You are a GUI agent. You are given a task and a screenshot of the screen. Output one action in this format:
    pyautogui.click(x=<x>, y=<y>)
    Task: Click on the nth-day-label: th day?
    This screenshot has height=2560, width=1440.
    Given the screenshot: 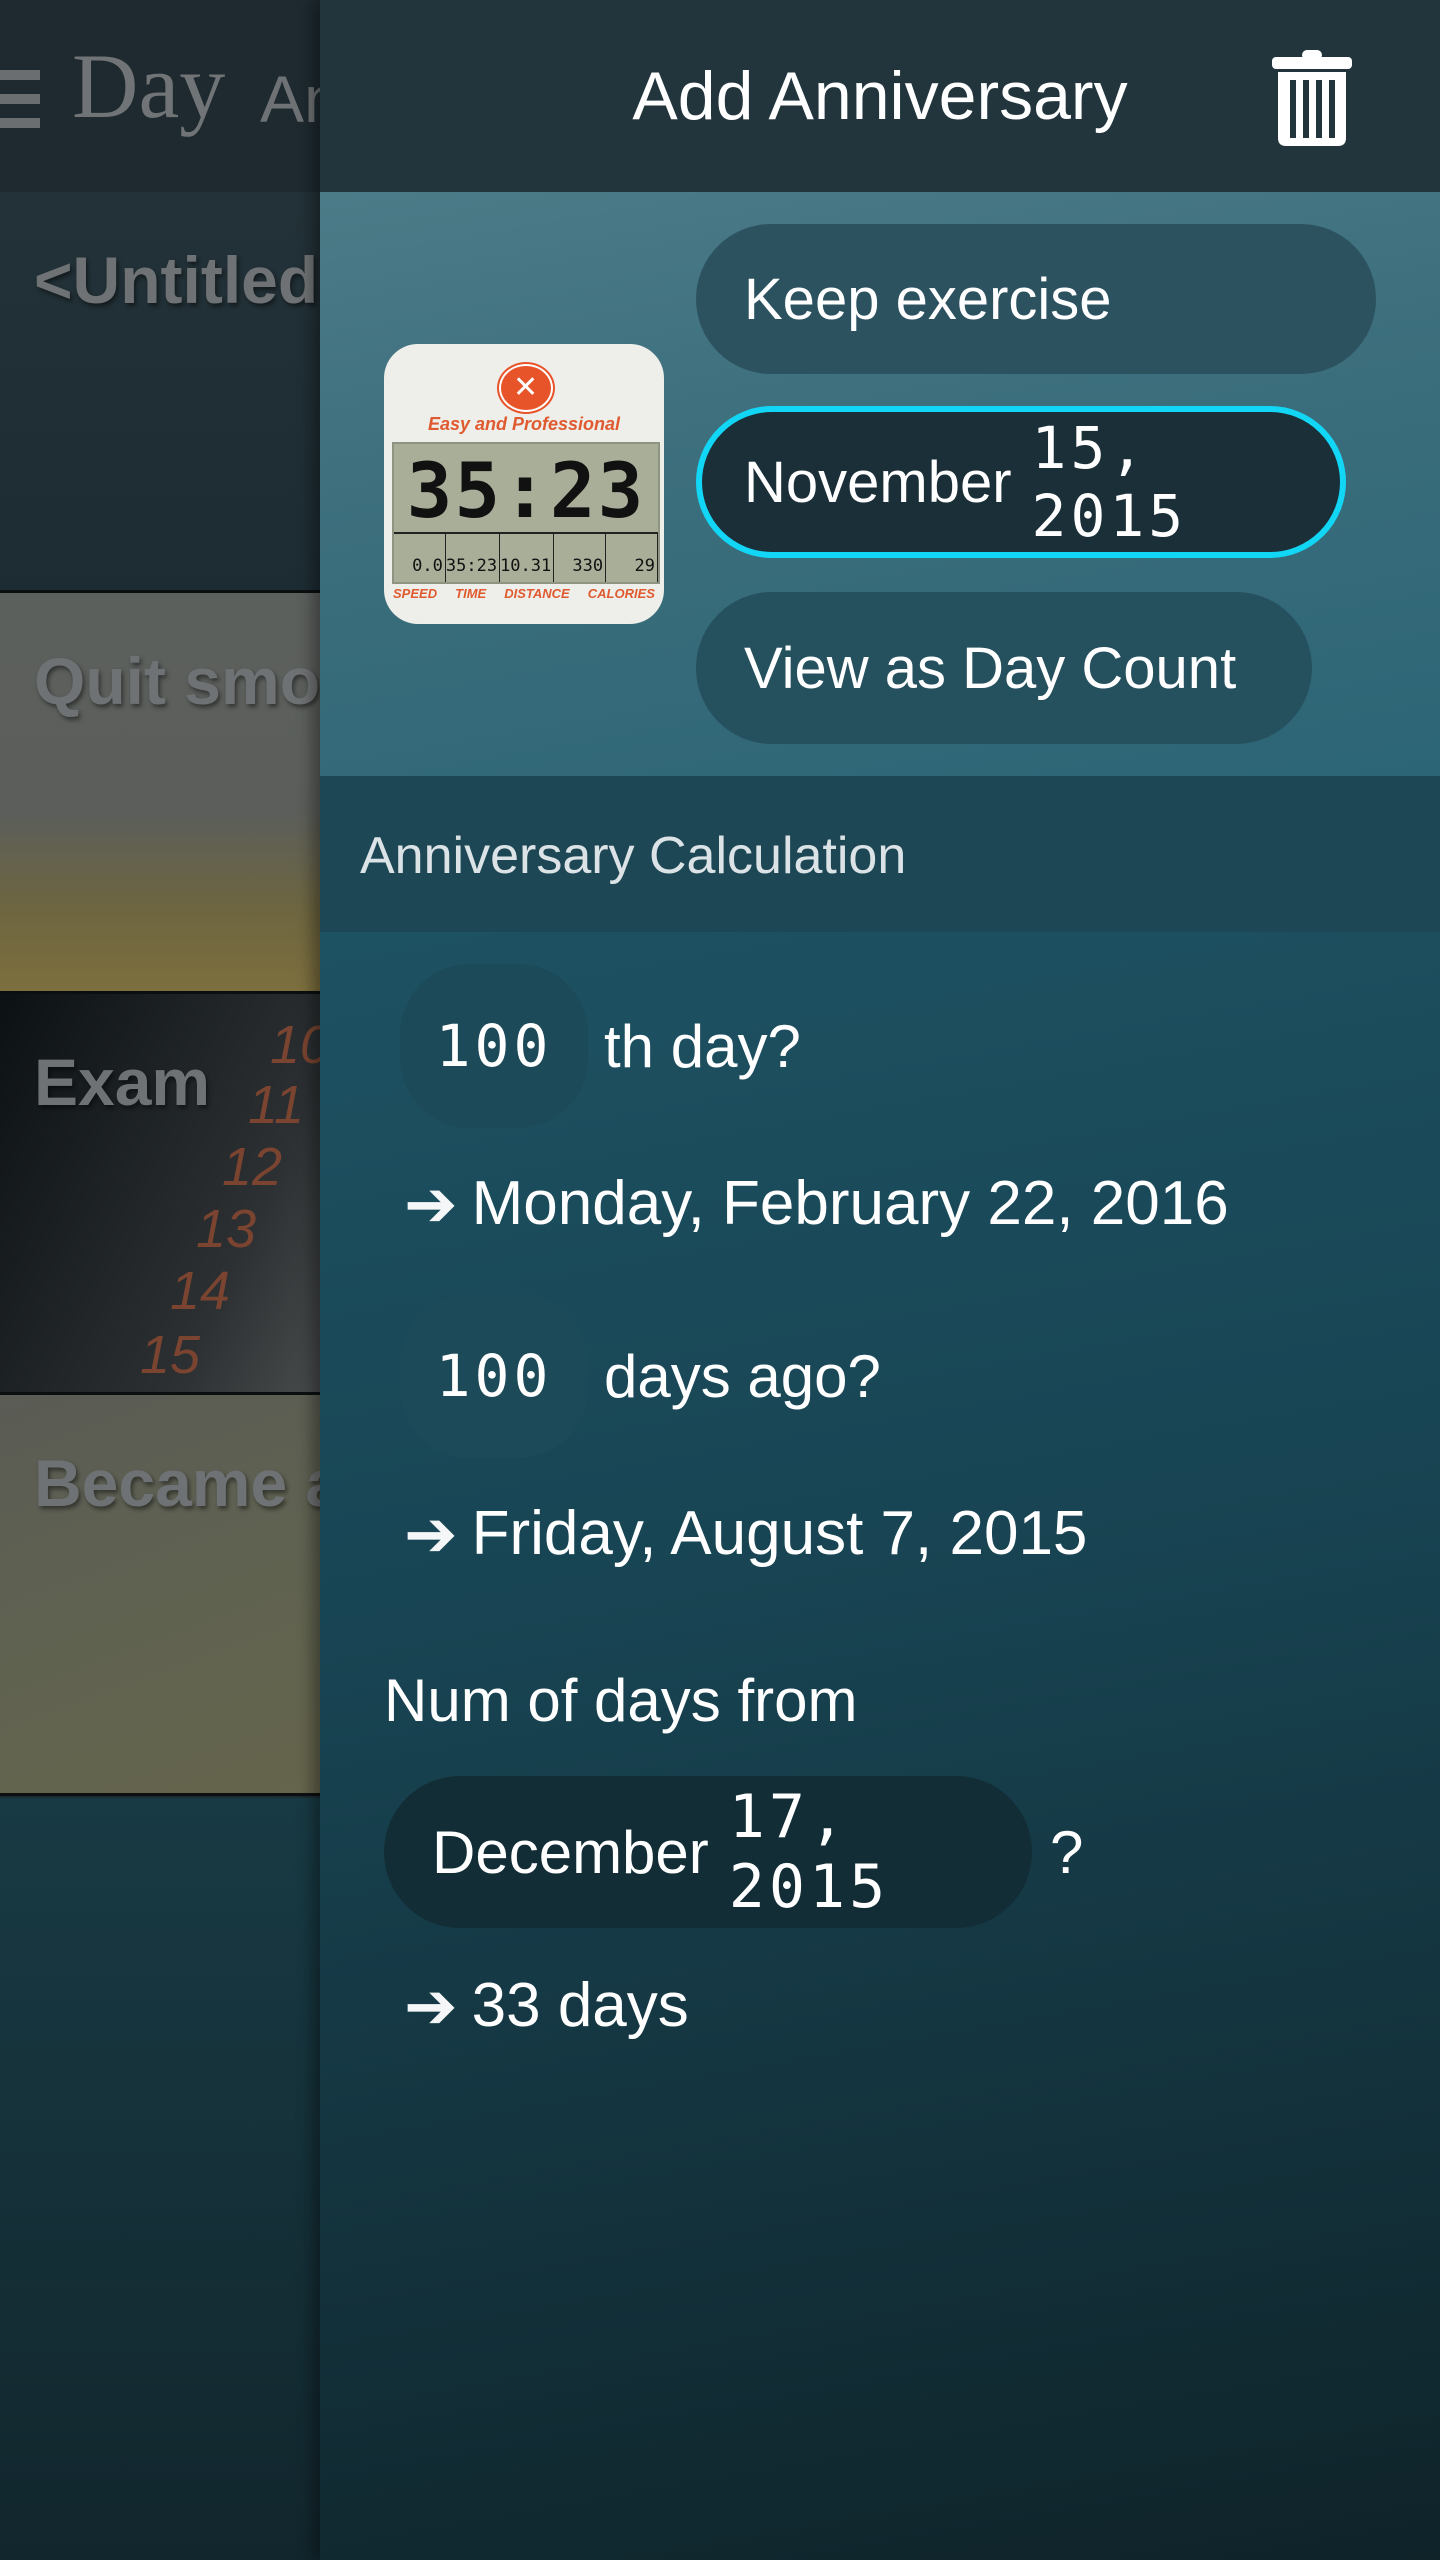 What is the action you would take?
    pyautogui.click(x=702, y=1046)
    